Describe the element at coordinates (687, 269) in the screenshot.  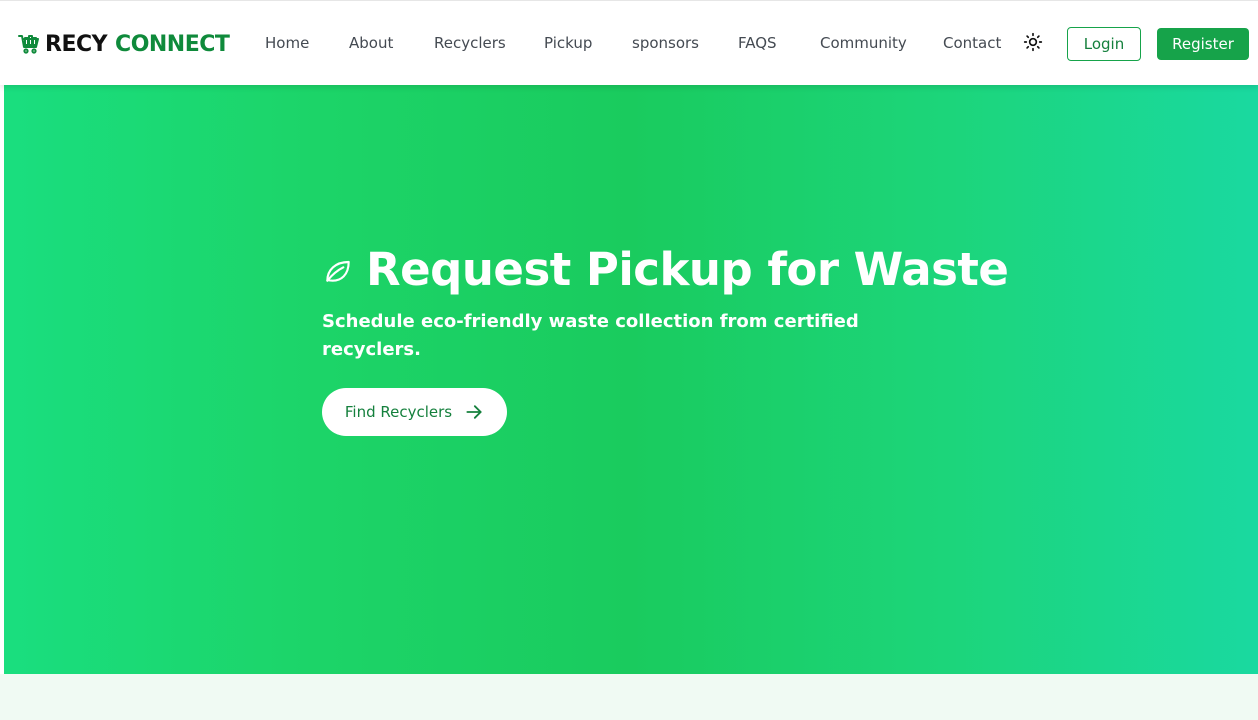
I see `hero-title-text: Request Pickup for Waste` at that location.